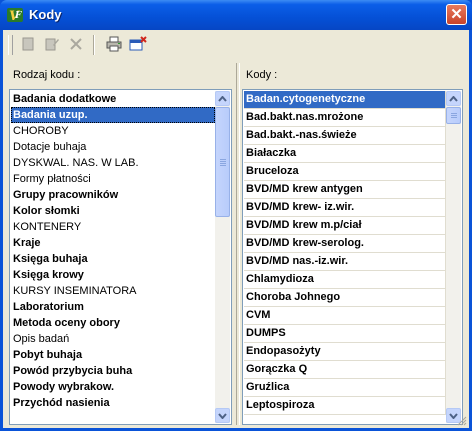 This screenshot has height=431, width=472. What do you see at coordinates (113, 227) in the screenshot?
I see `code-type-item: KONTENERY` at bounding box center [113, 227].